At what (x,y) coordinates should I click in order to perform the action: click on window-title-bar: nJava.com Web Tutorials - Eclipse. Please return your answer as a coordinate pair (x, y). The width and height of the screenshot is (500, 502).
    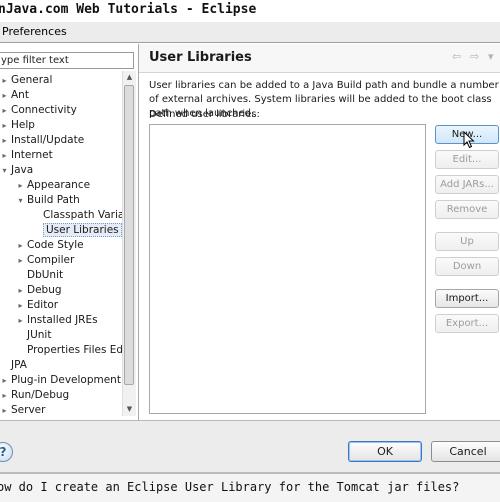
    Looking at the image, I should click on (250, 11).